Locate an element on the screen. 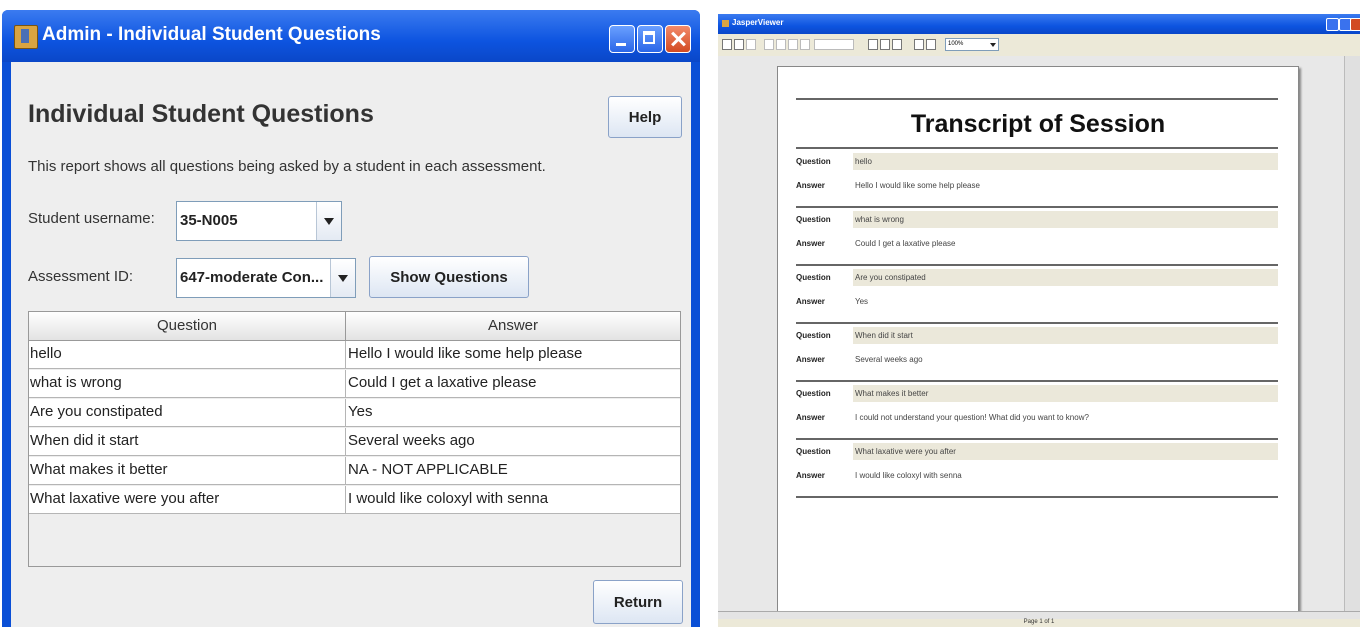 This screenshot has width=1360, height=627. page-title: Individual Student Questions is located at coordinates (201, 114).